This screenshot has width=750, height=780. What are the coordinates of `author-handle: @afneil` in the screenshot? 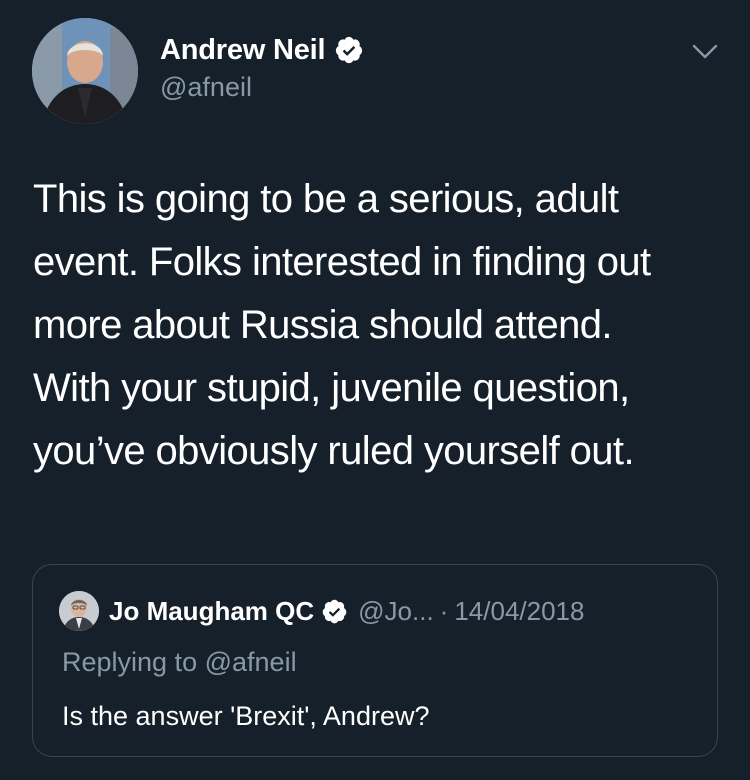 It's located at (206, 87).